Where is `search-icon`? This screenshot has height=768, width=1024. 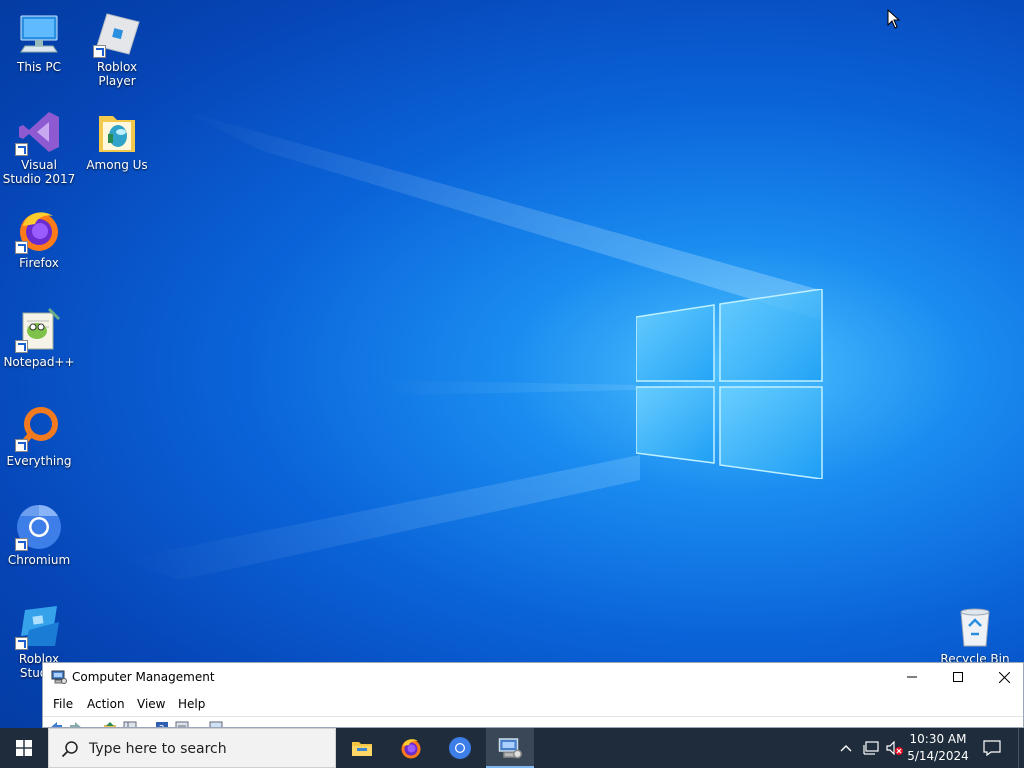 search-icon is located at coordinates (69, 749).